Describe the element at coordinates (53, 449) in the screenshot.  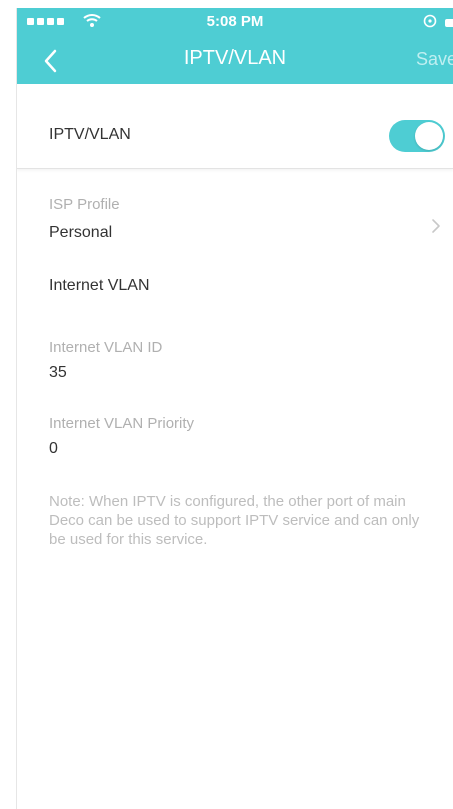
I see `vlan-priority-value: 0` at that location.